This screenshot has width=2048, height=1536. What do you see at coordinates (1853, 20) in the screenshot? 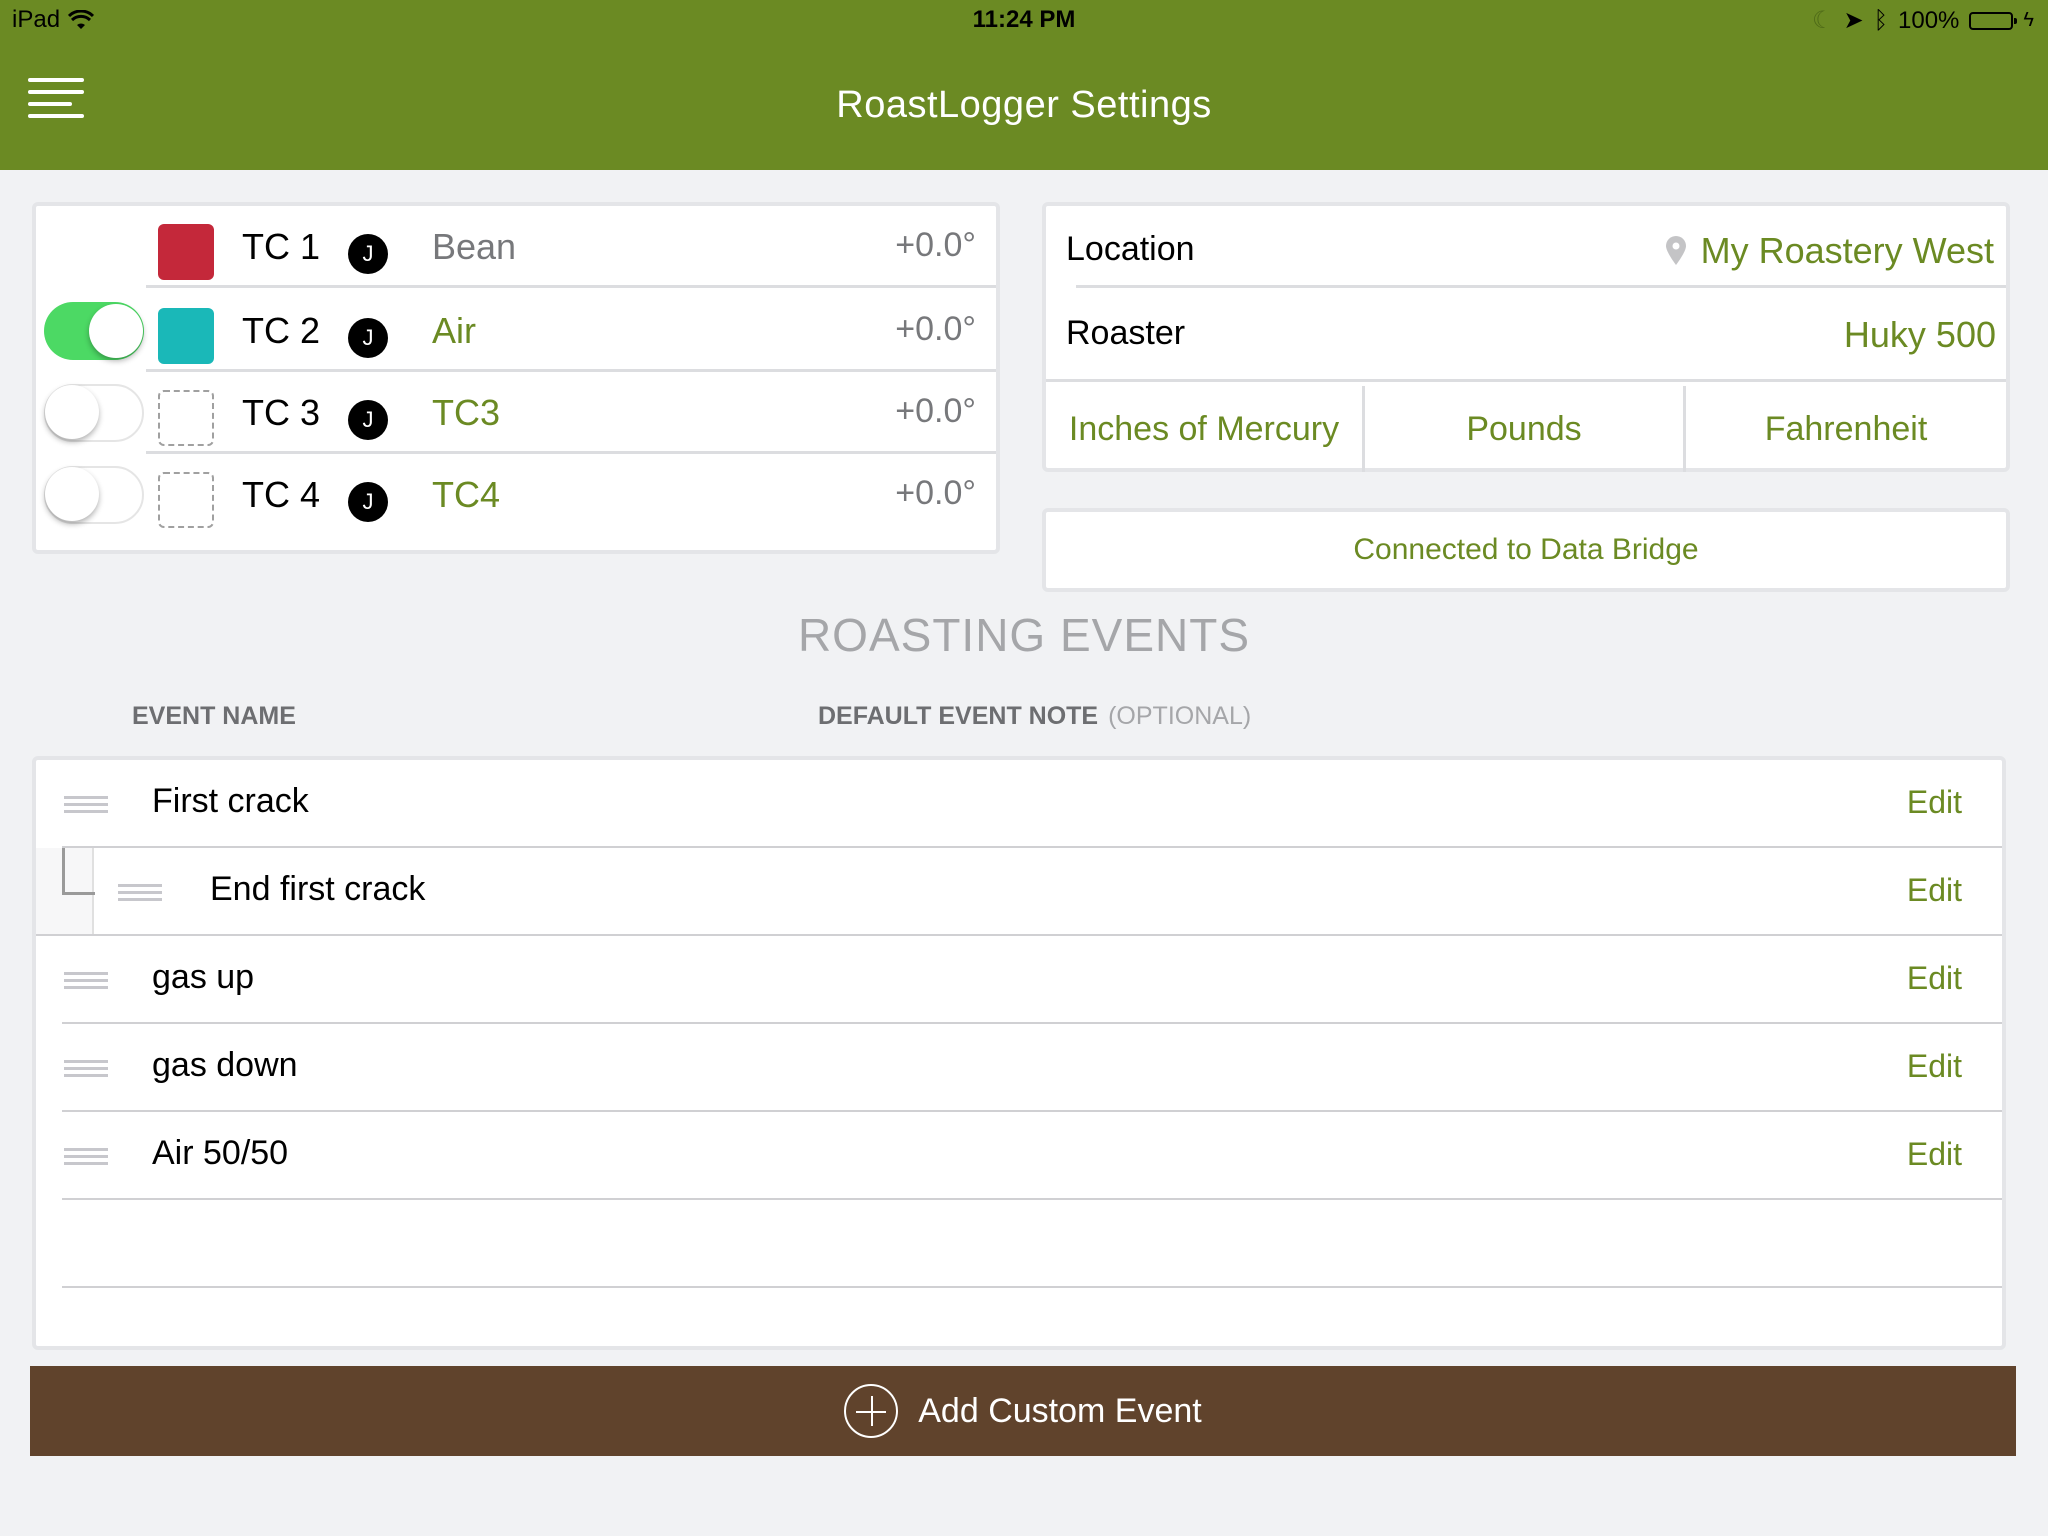
I see `location-arrow-icon: ➤` at bounding box center [1853, 20].